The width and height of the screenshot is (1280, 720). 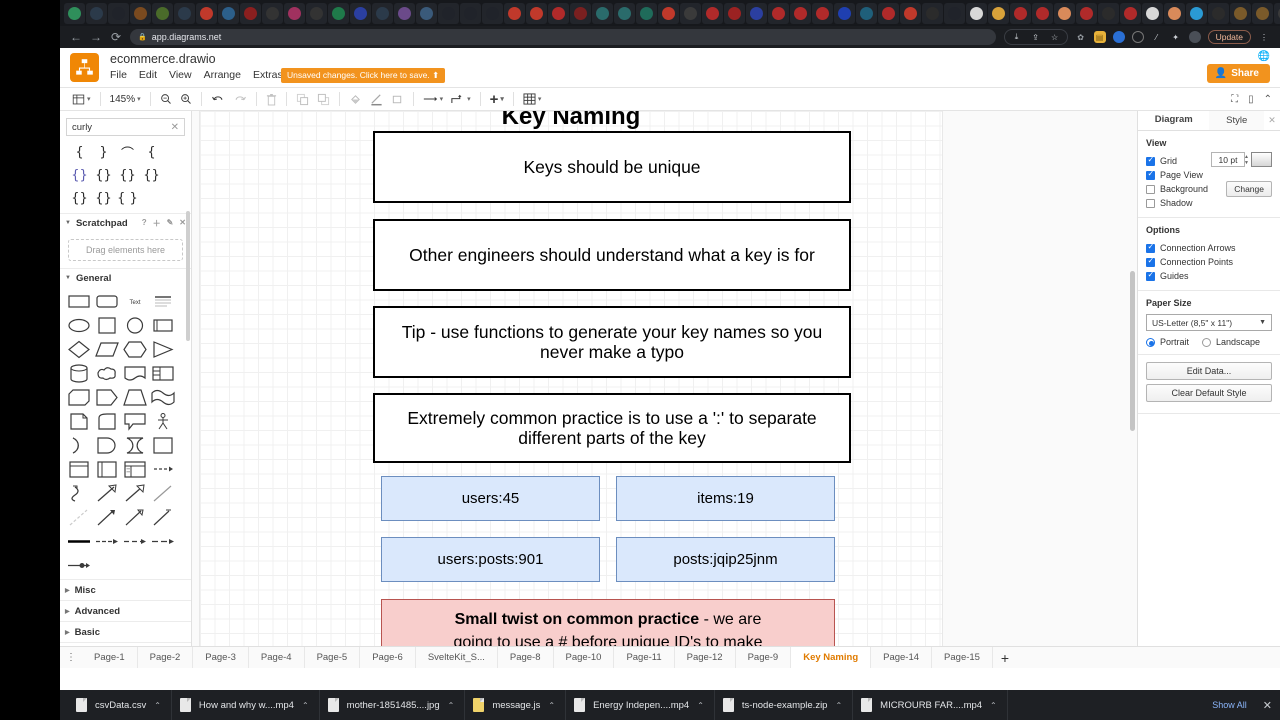 I want to click on collapse-icon: ⌃, so click(x=1268, y=99).